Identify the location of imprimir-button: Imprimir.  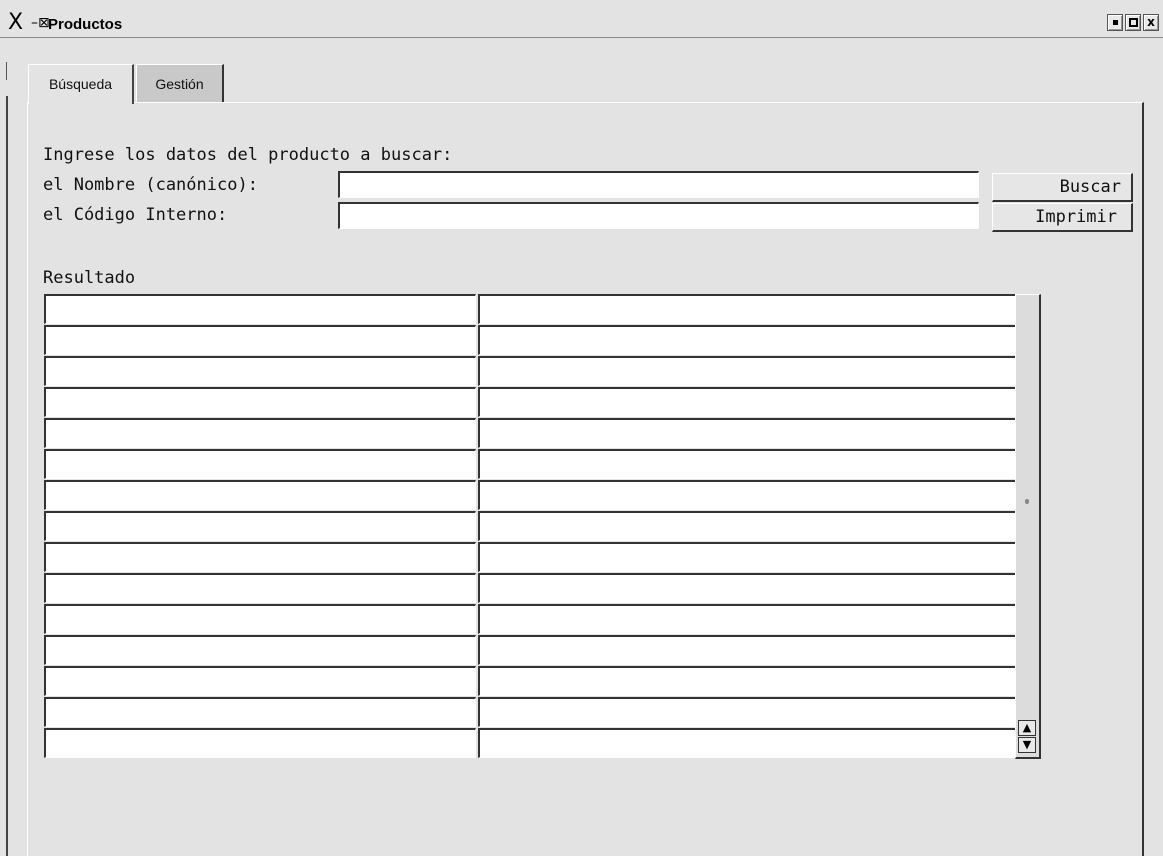
(1062, 217).